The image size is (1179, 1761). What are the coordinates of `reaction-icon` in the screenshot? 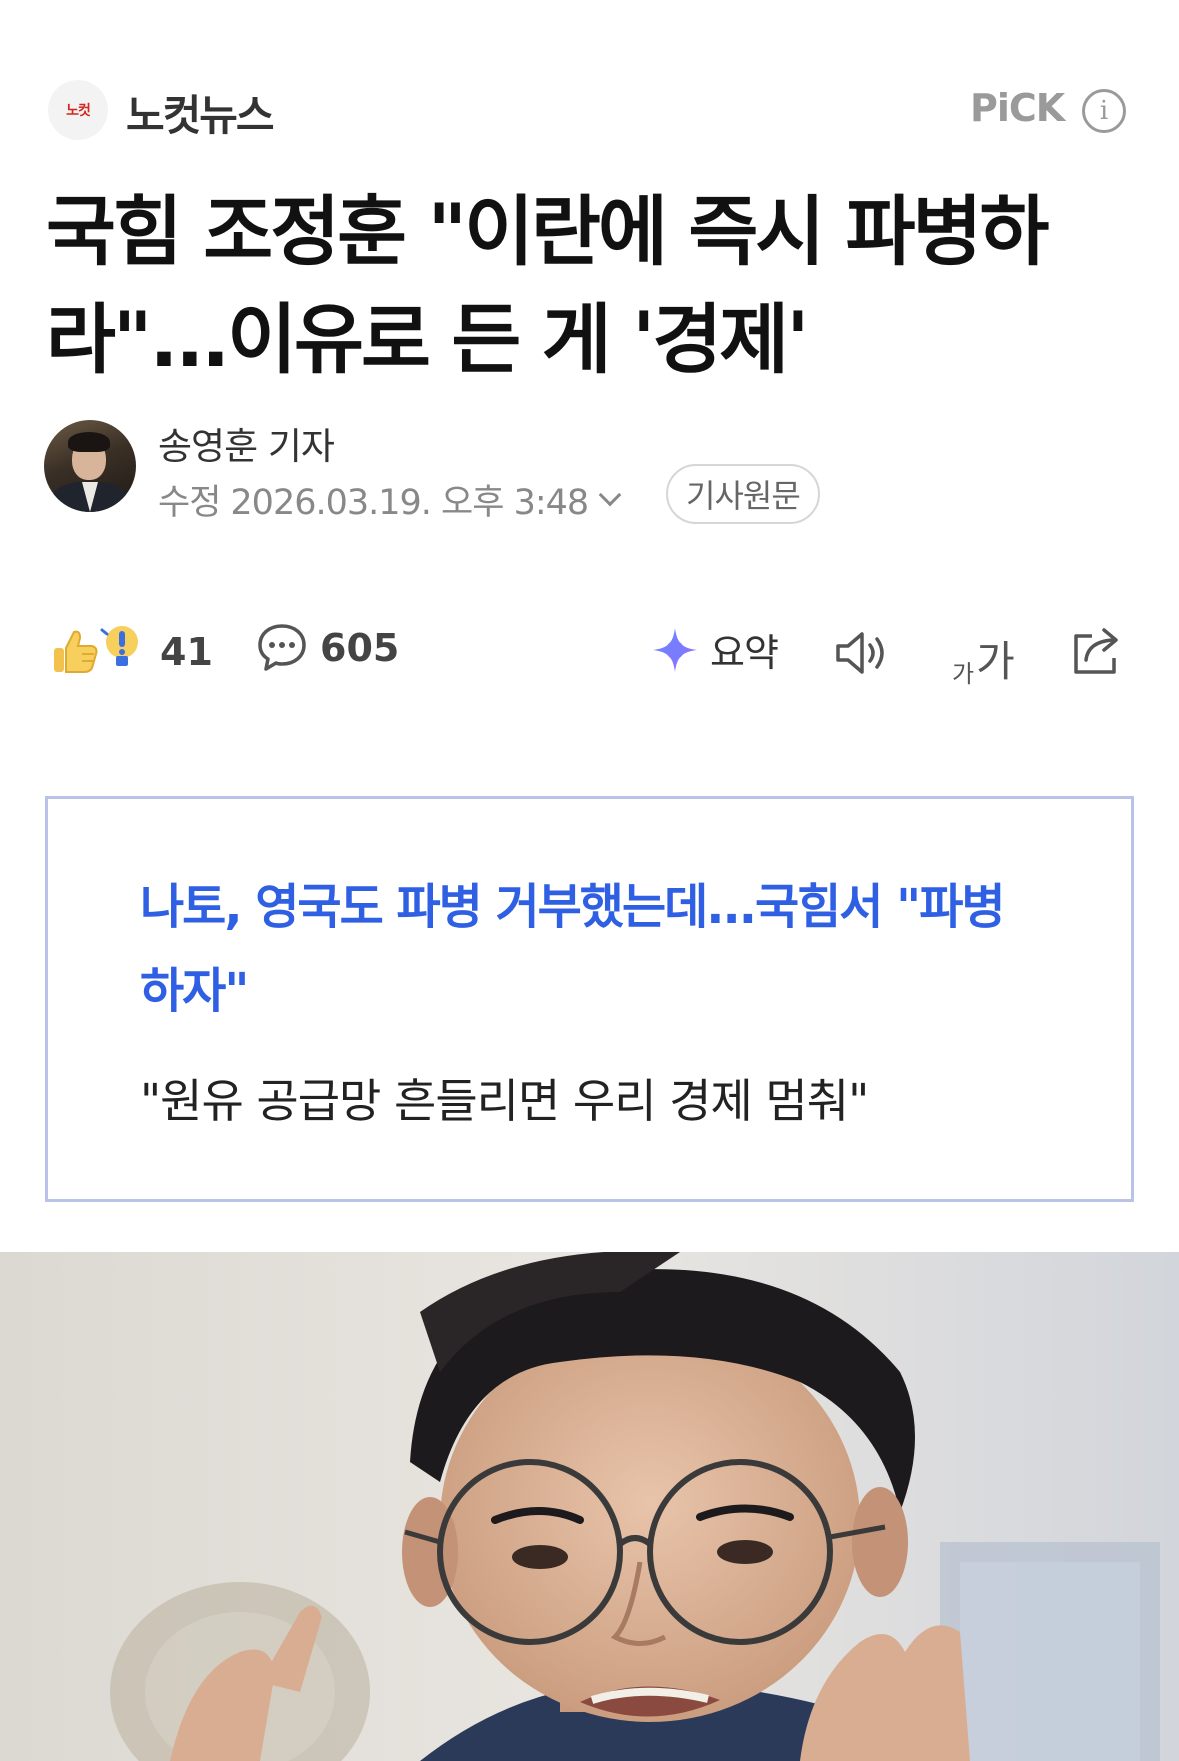 It's located at (76, 651).